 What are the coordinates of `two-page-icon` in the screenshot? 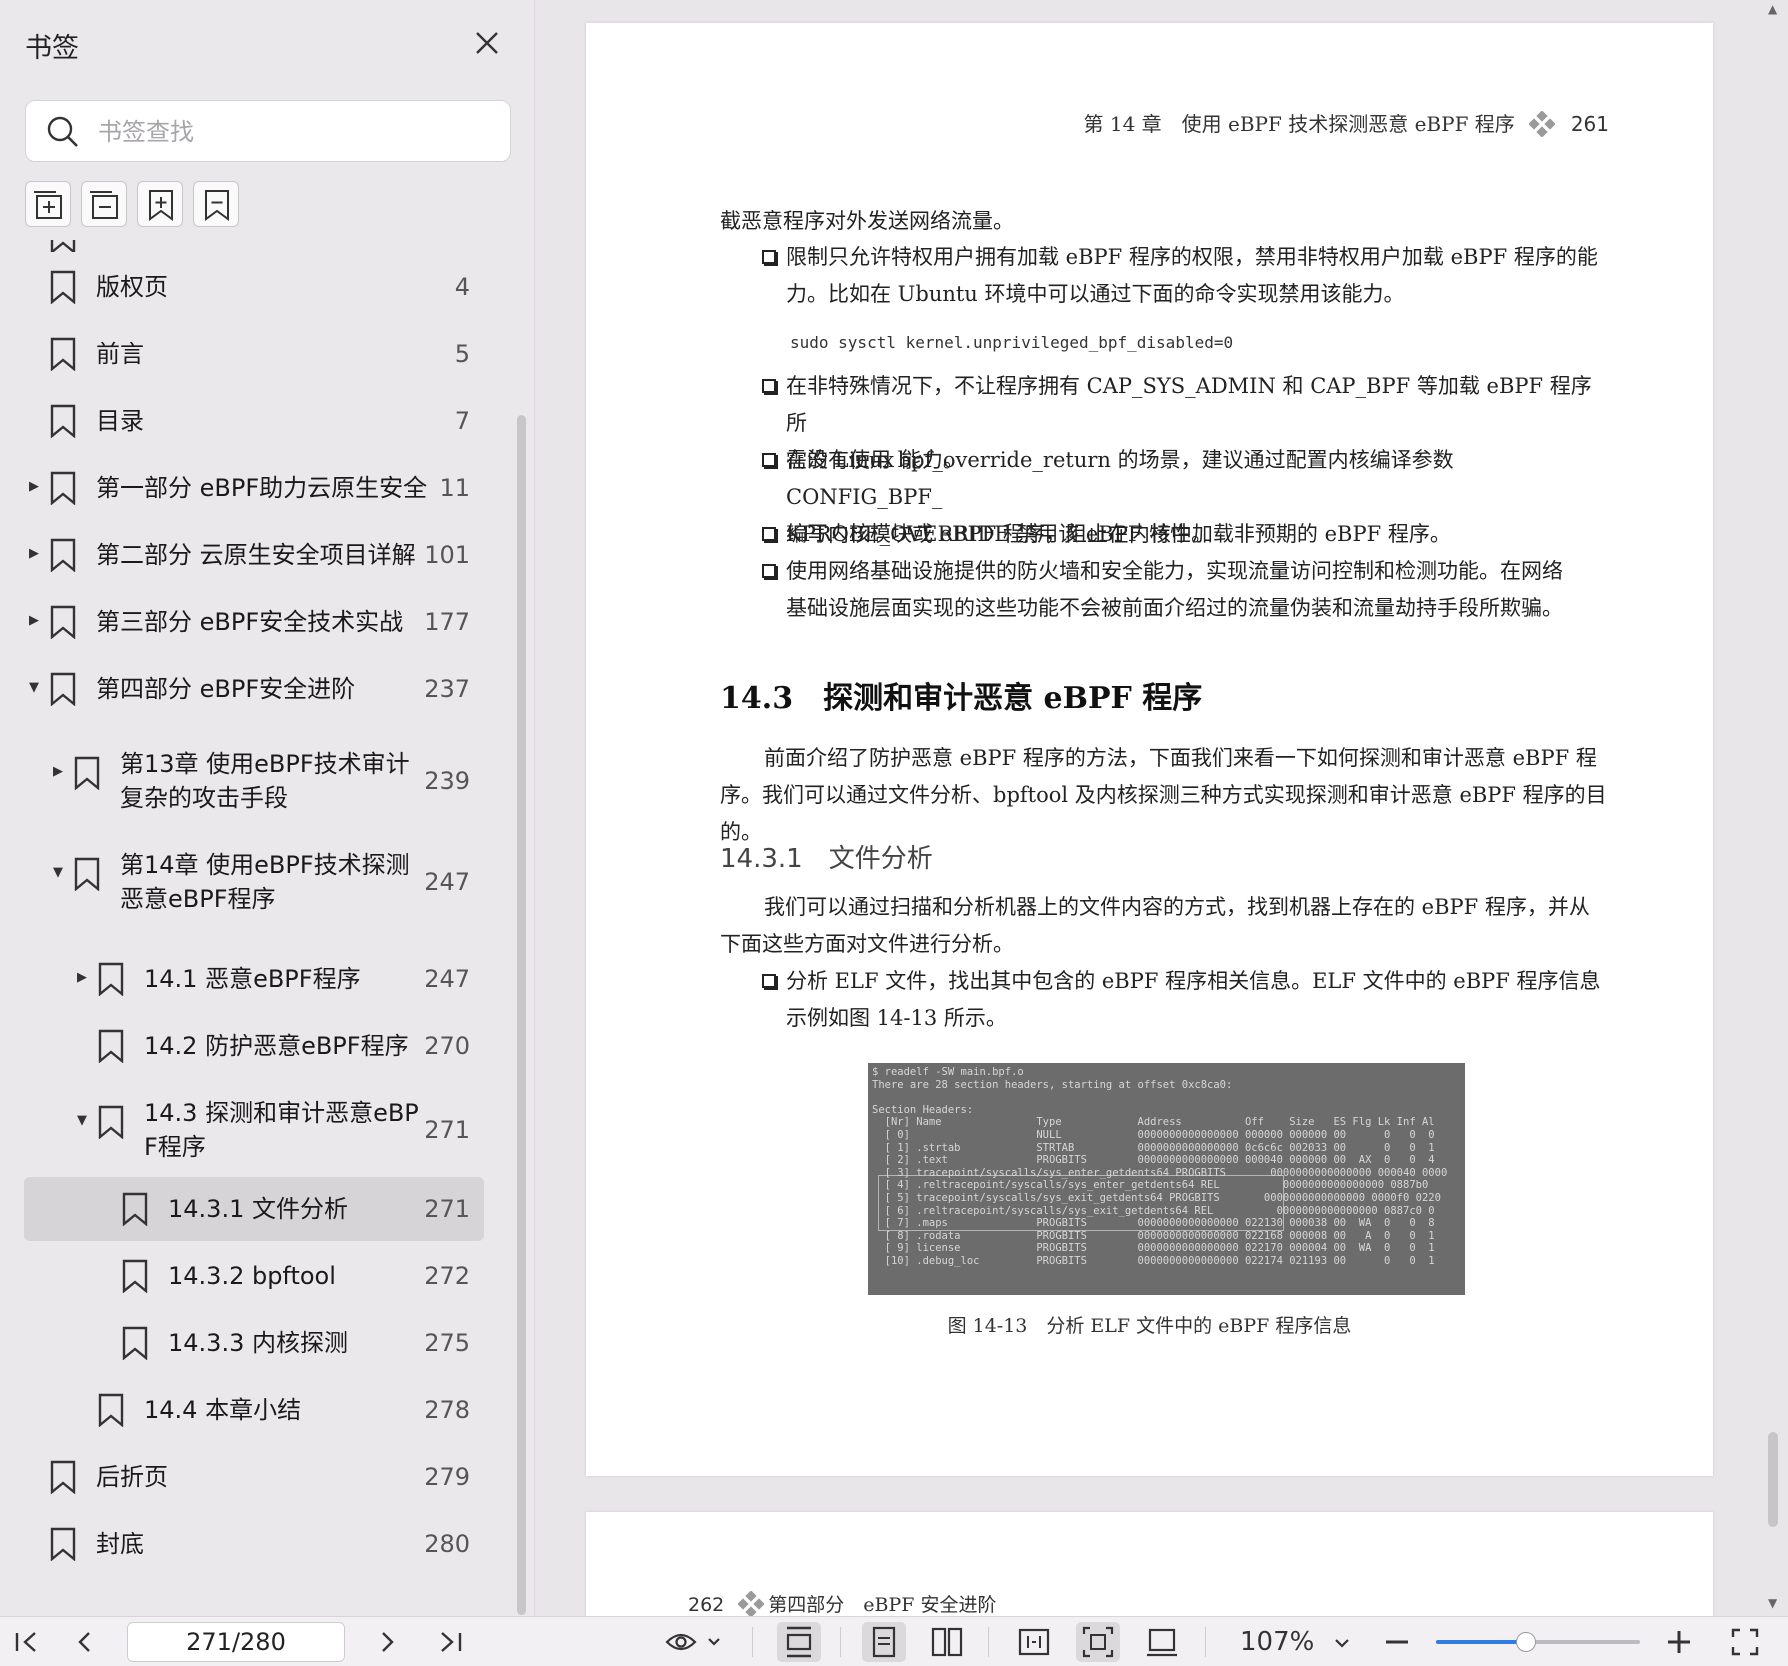 It's located at (947, 1642).